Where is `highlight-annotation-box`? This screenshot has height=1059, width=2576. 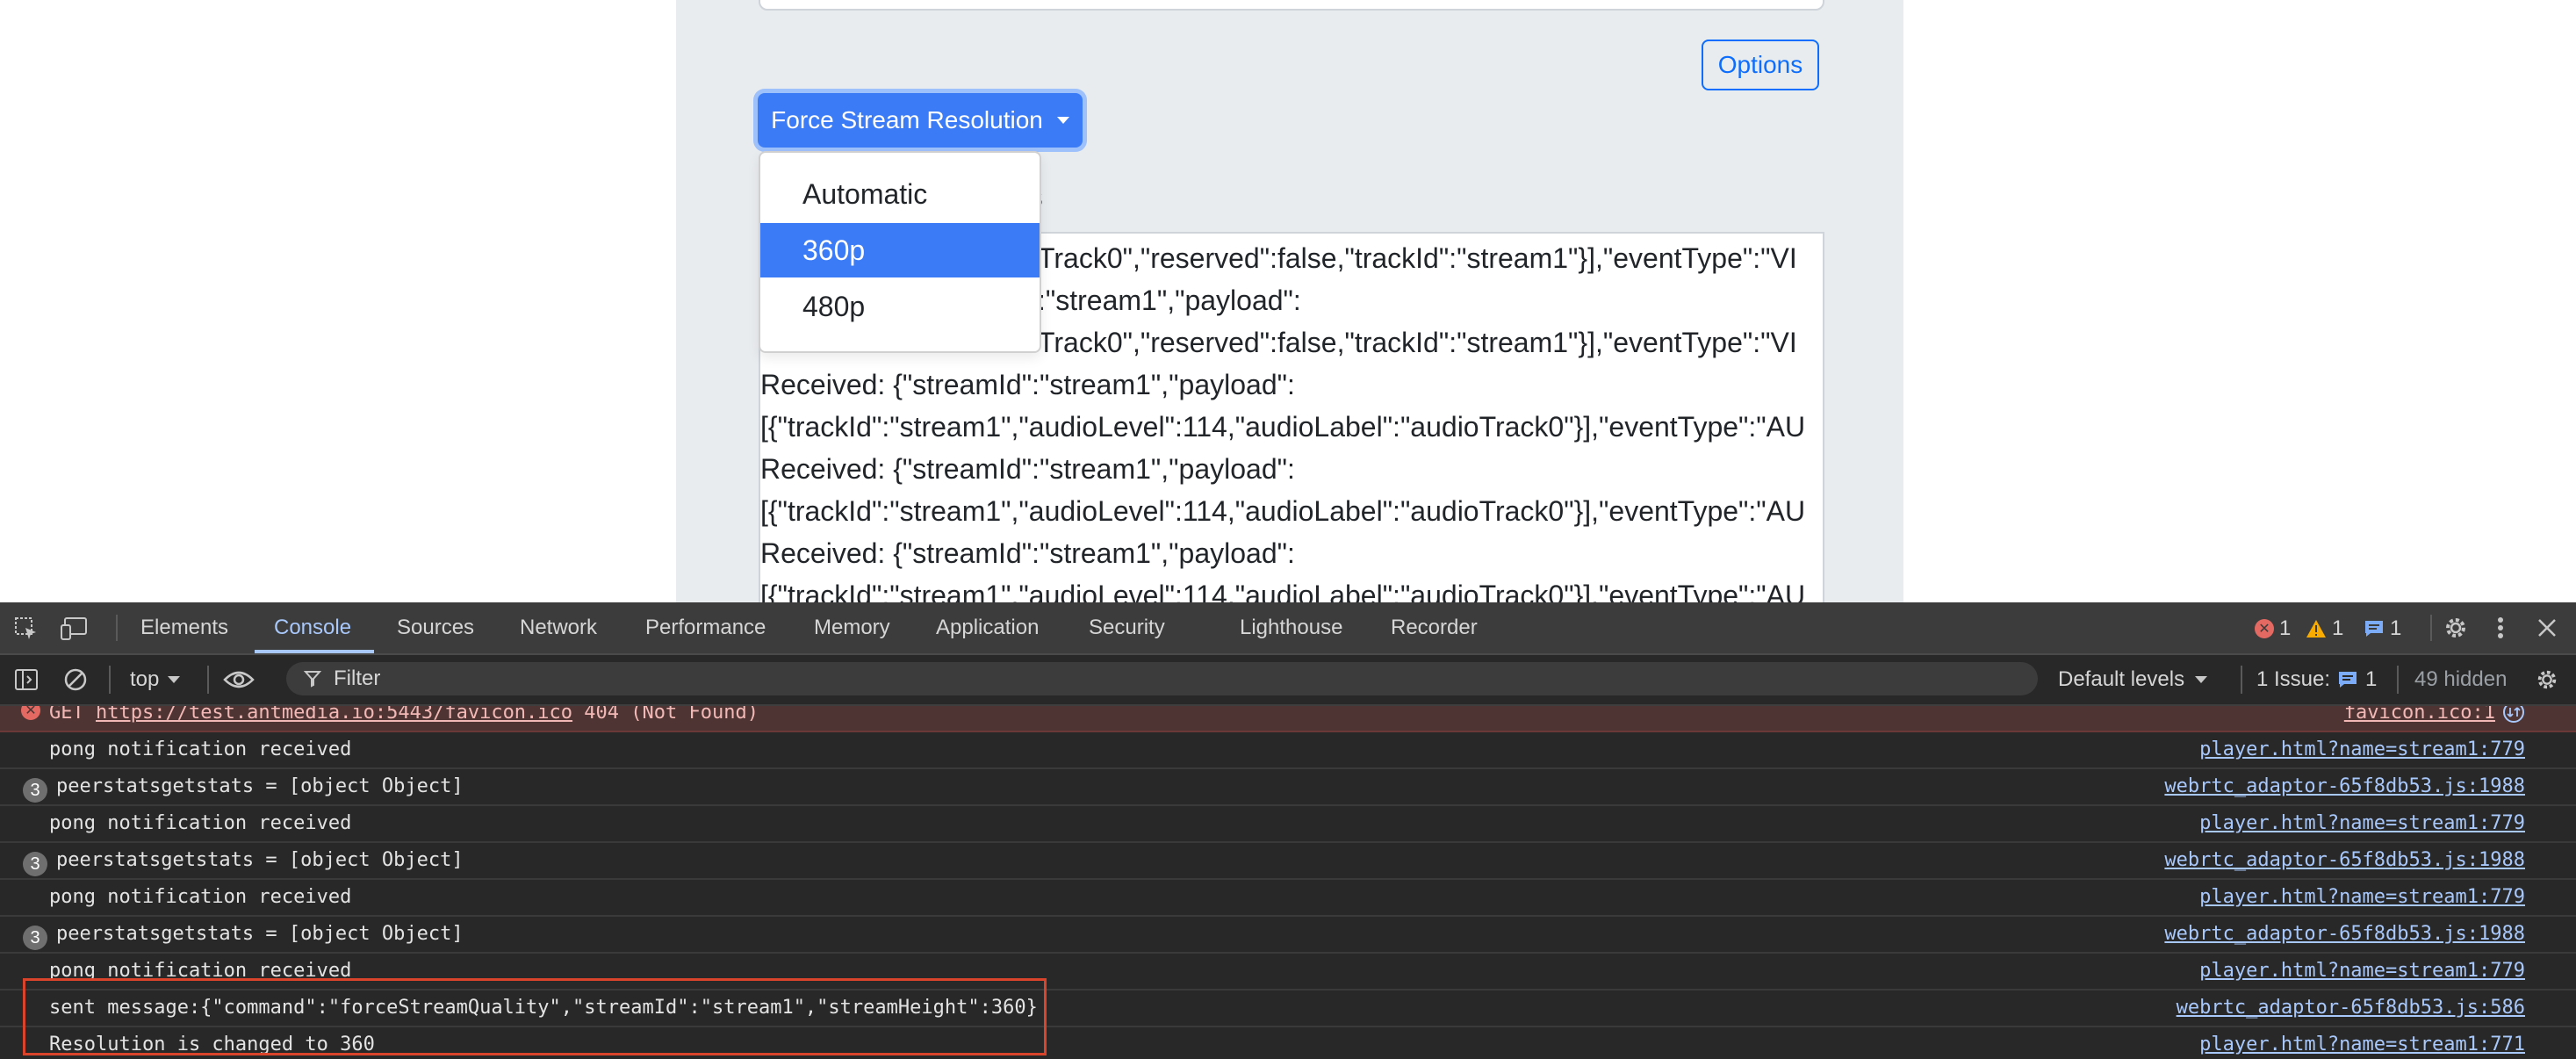
highlight-annotation-box is located at coordinates (535, 1016).